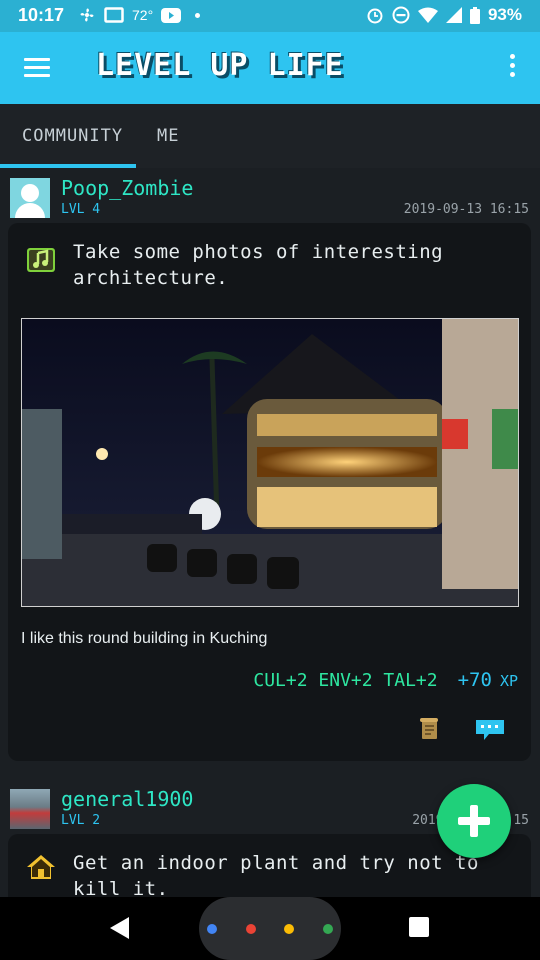 This screenshot has width=540, height=960. I want to click on system-icons: 93%, so click(444, 15).